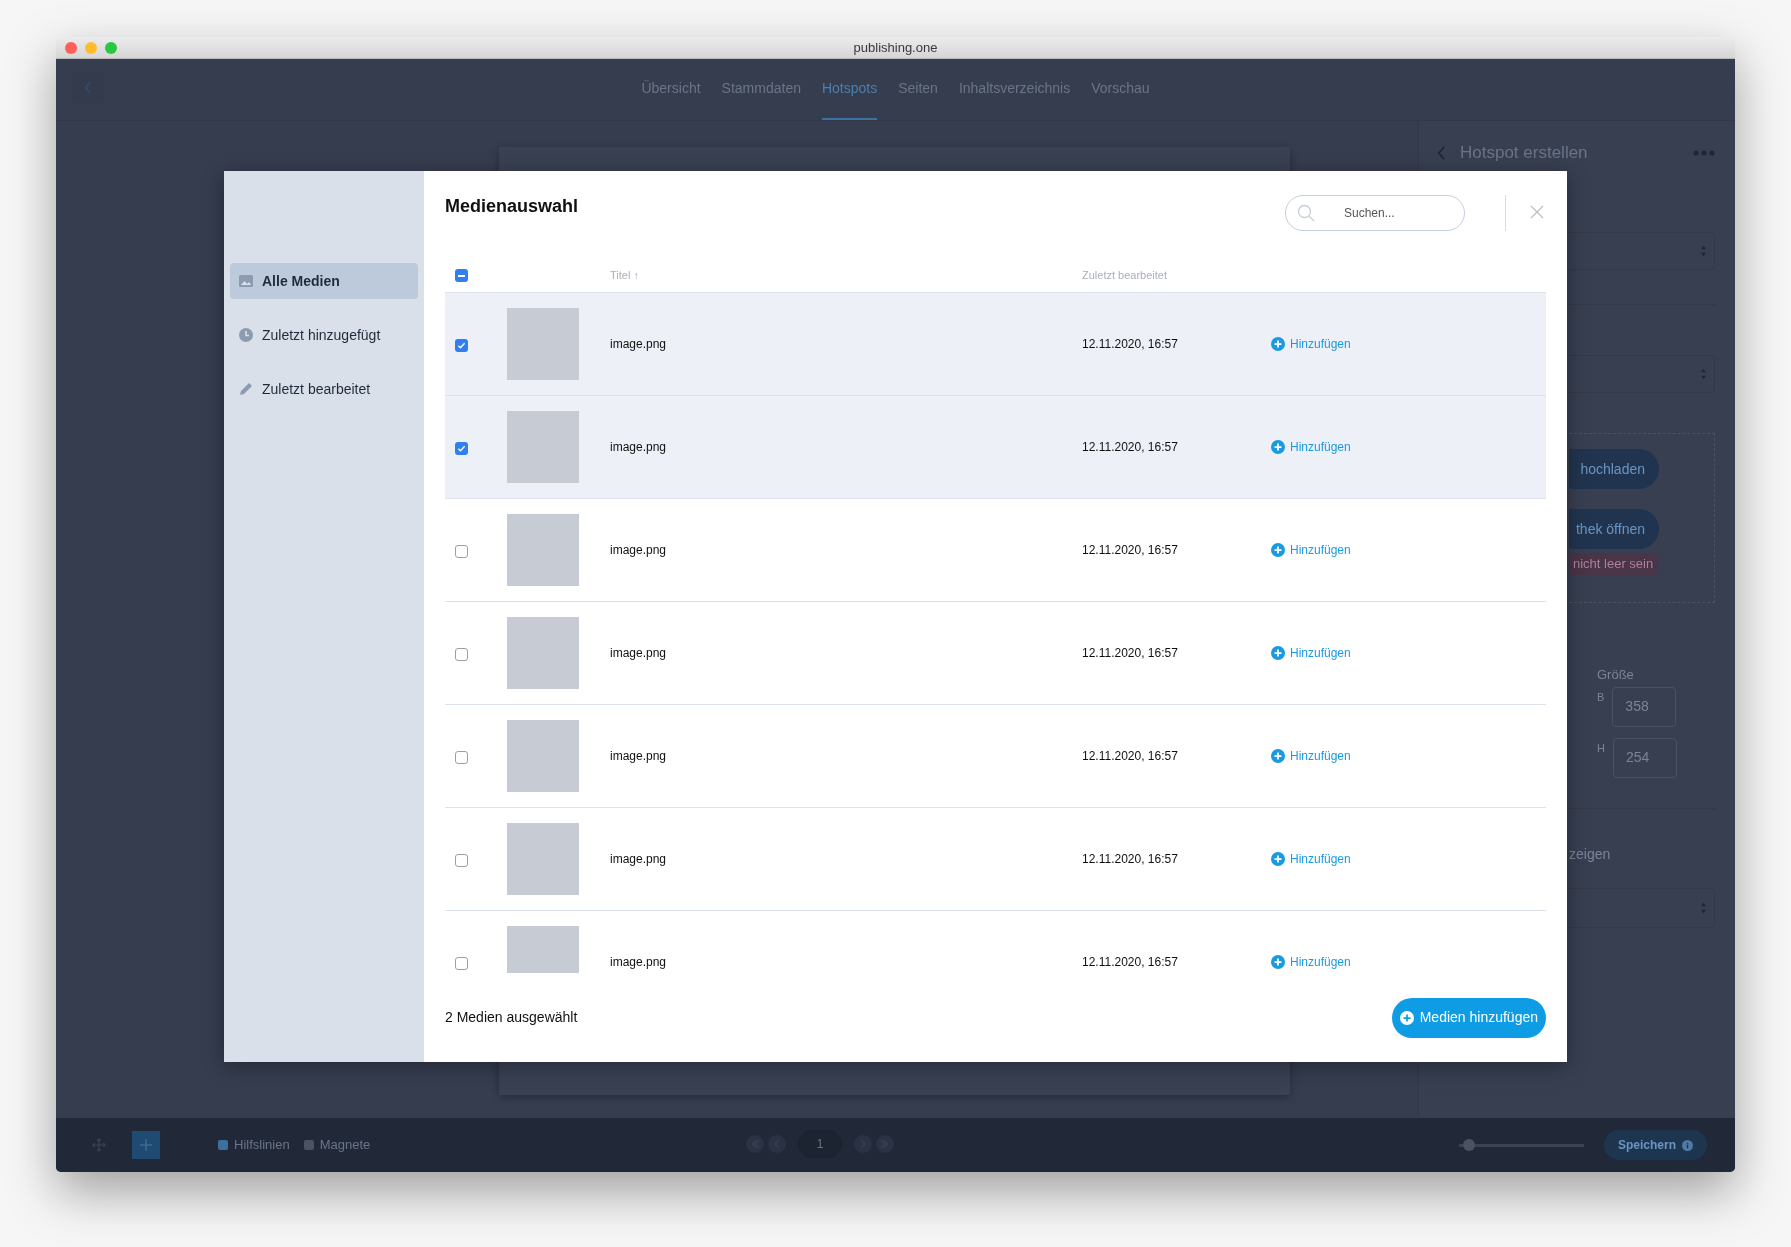 Image resolution: width=1791 pixels, height=1247 pixels. I want to click on nav-tab: Inhaltsverzeichnis, so click(1014, 89).